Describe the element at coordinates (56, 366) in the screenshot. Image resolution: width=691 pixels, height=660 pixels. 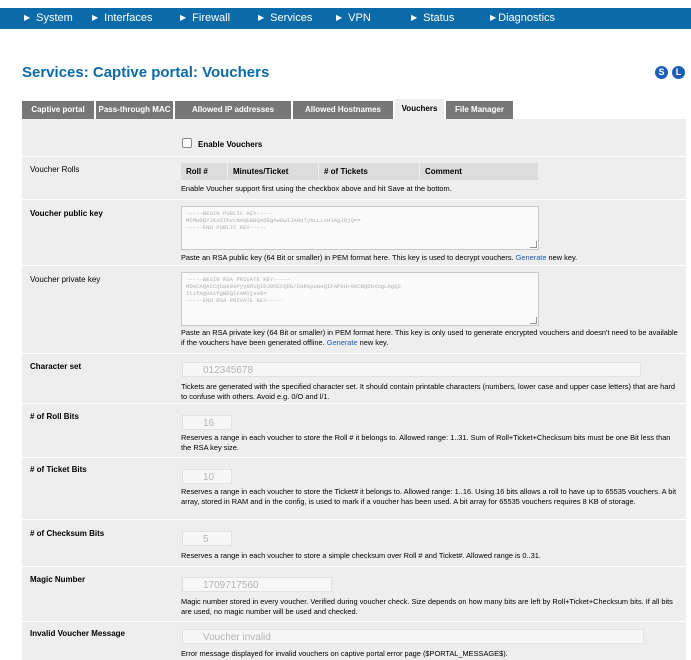
I see `charset-label: Character set` at that location.